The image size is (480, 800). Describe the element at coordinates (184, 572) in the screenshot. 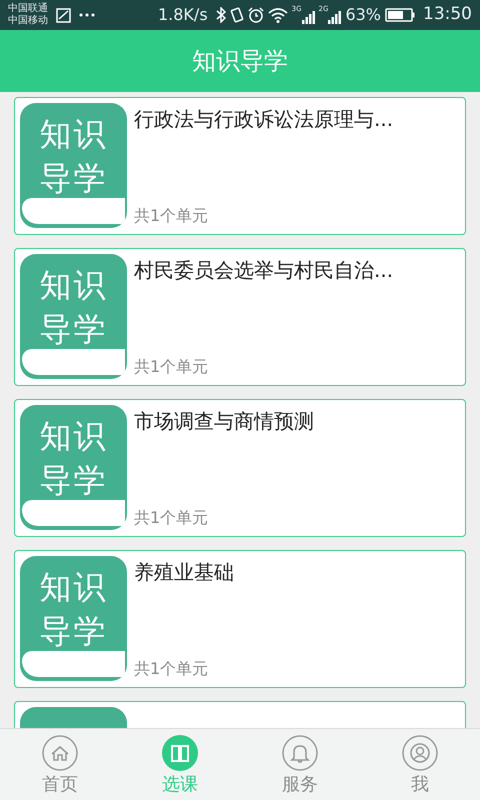

I see `course-title: 养殖业基础` at that location.